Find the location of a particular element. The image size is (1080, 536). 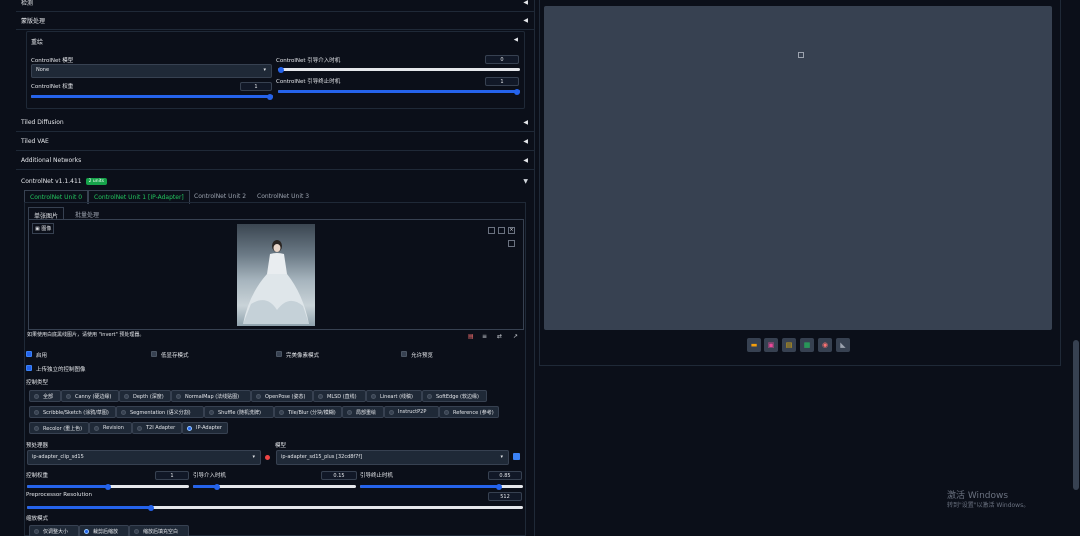

image-label: ▣ 图像 is located at coordinates (43, 228).